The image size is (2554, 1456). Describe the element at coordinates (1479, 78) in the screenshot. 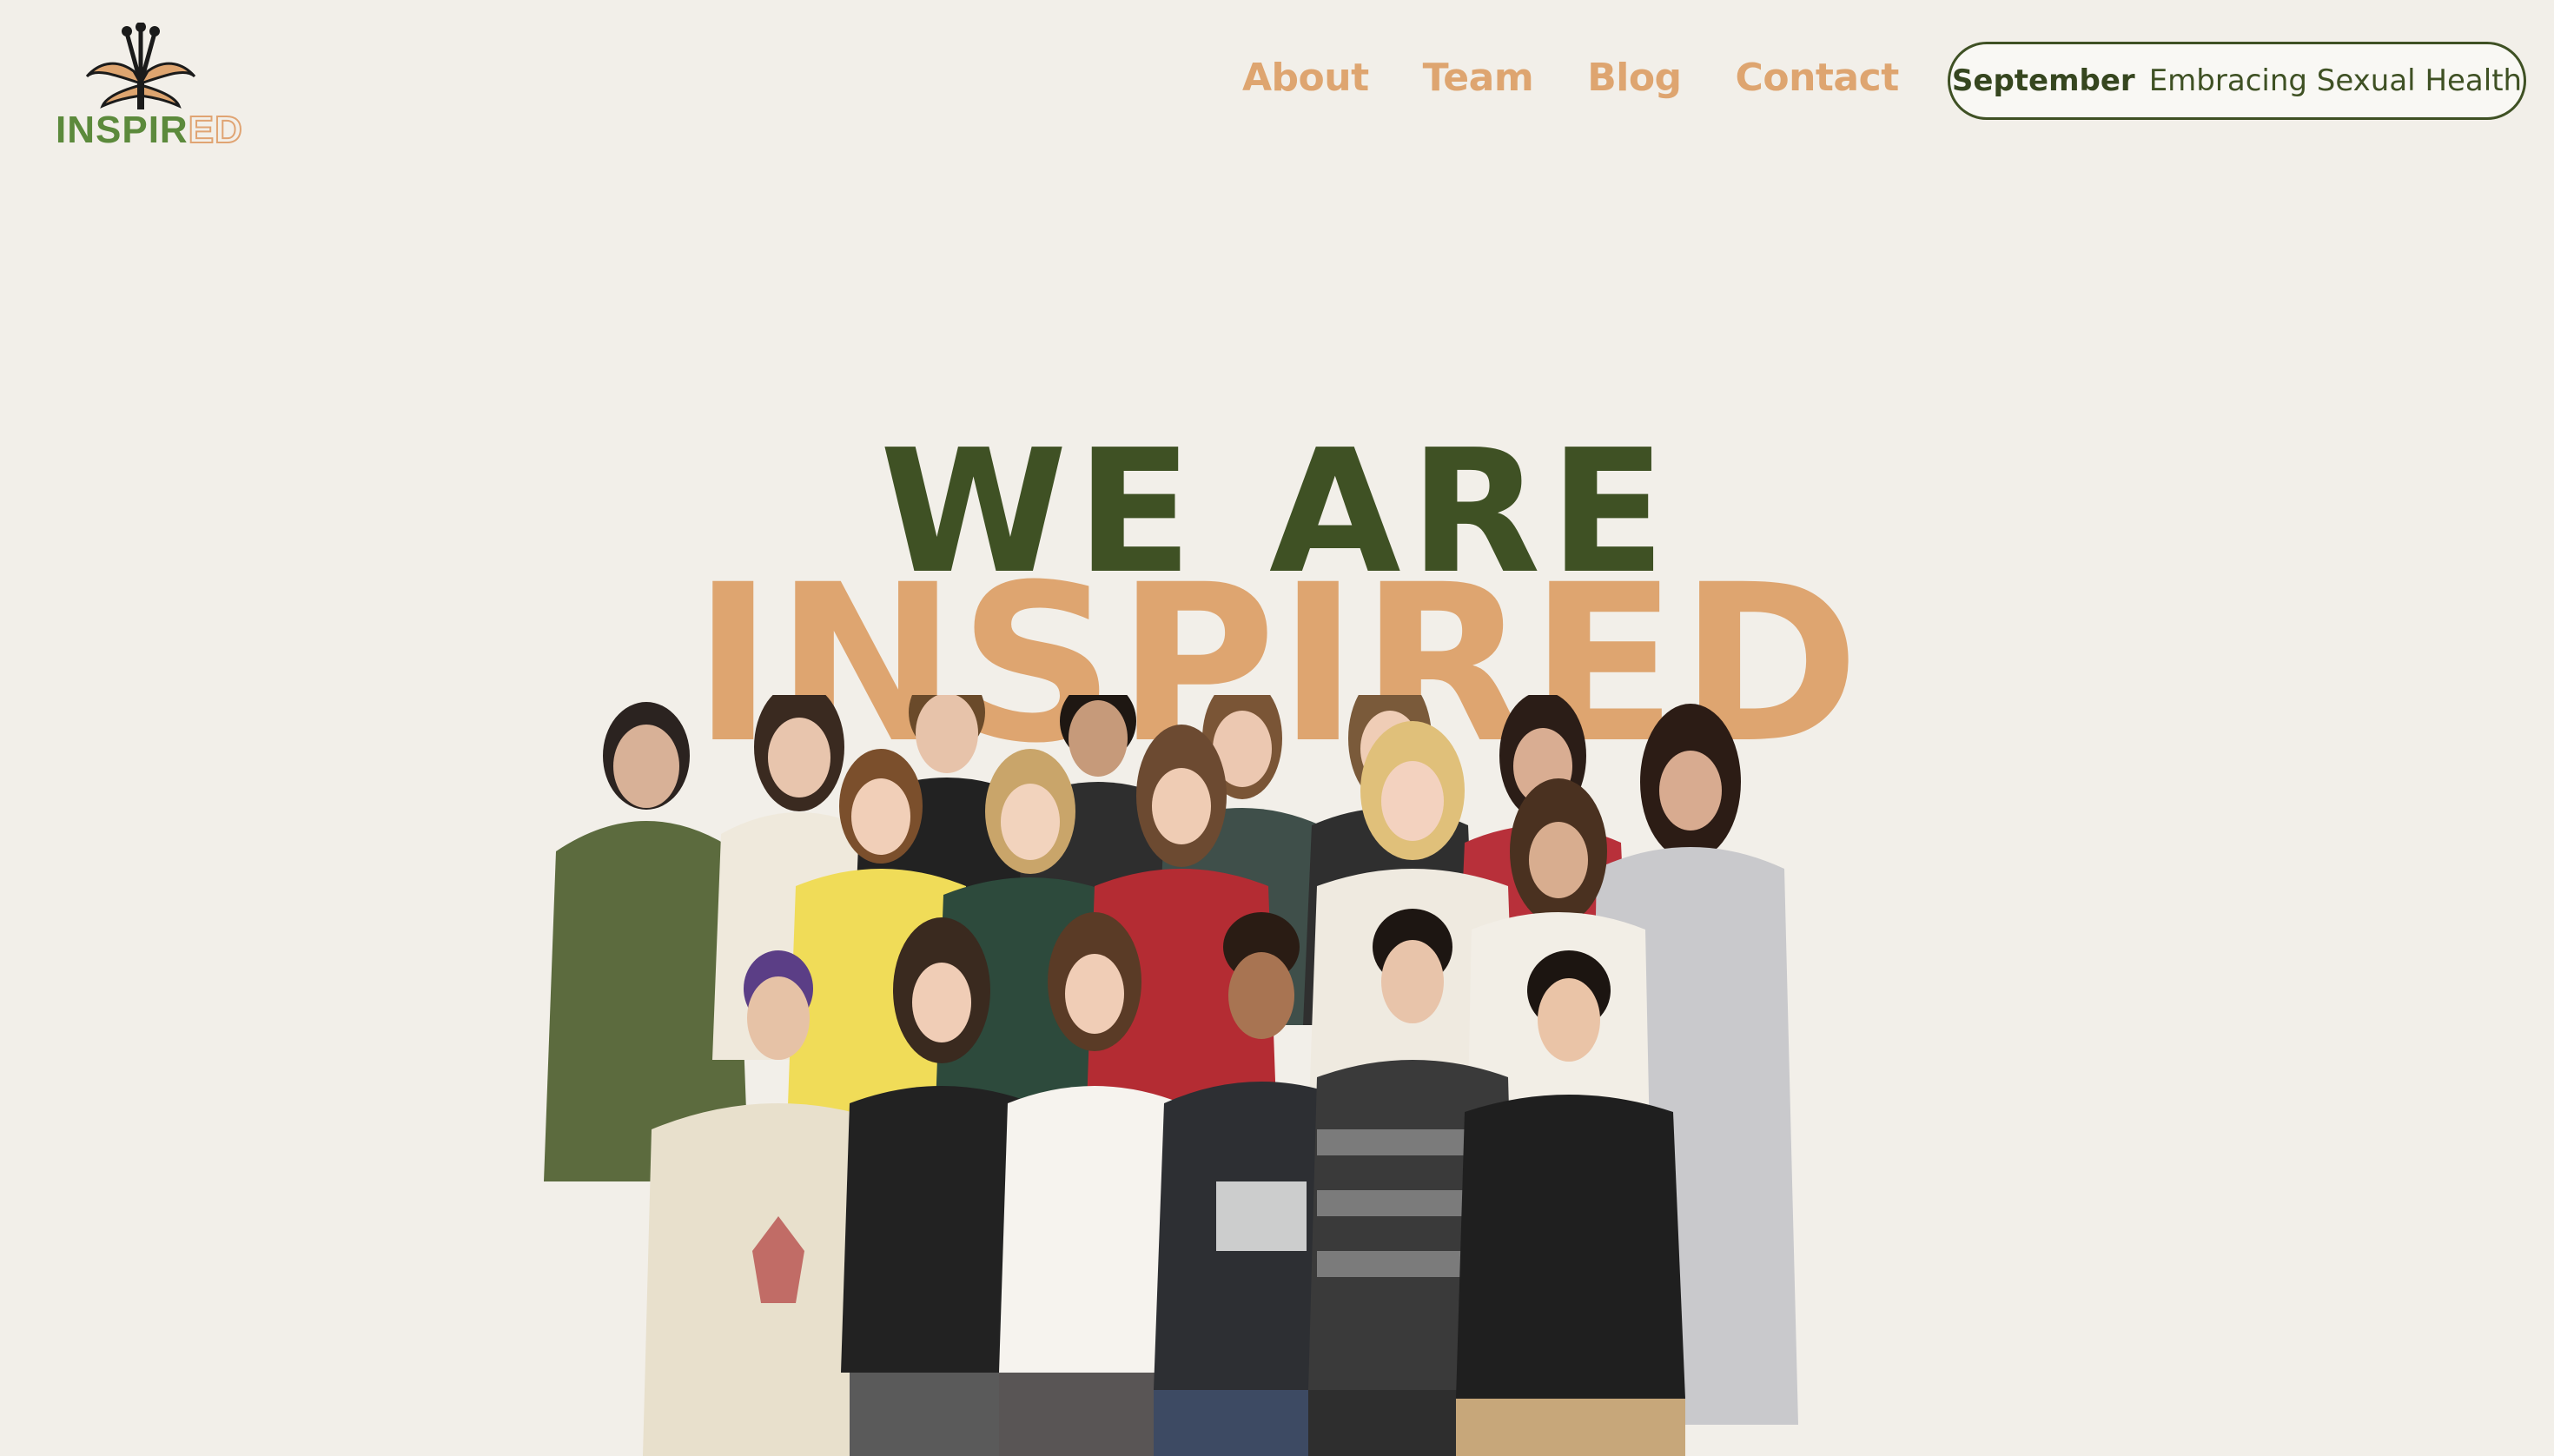

I see `nav-team: Team` at that location.